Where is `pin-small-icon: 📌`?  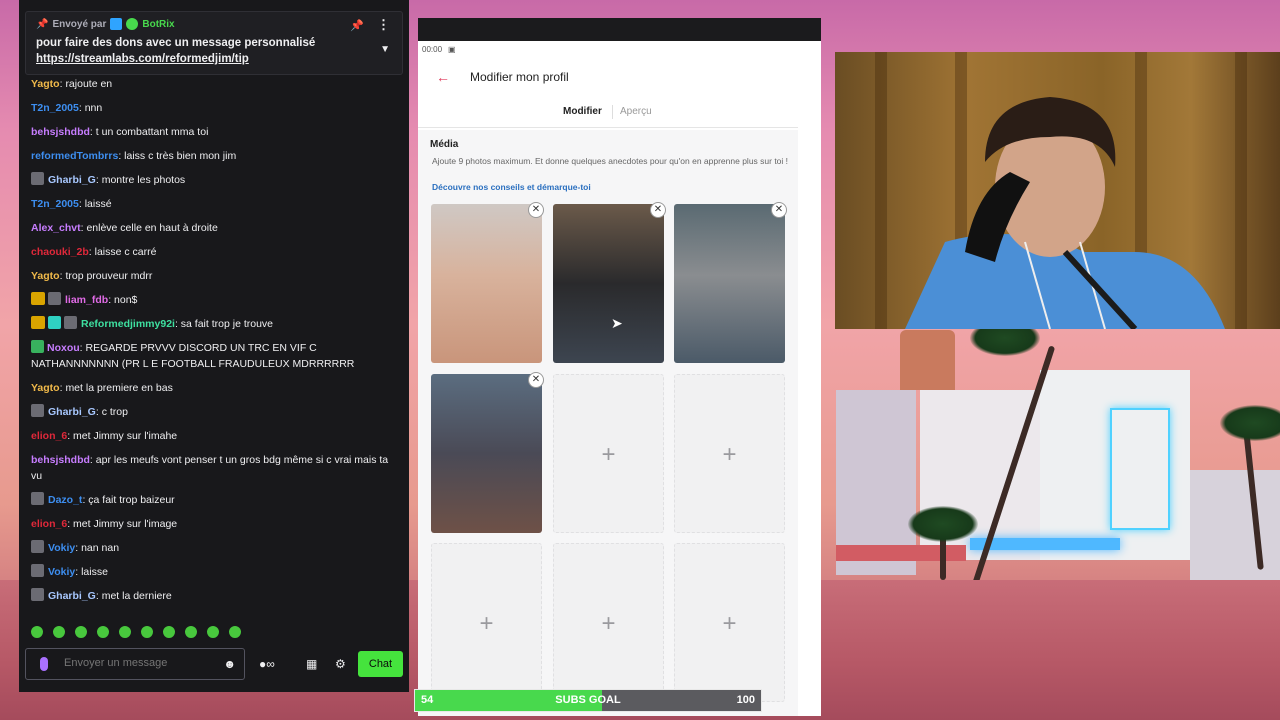 pin-small-icon: 📌 is located at coordinates (42, 24).